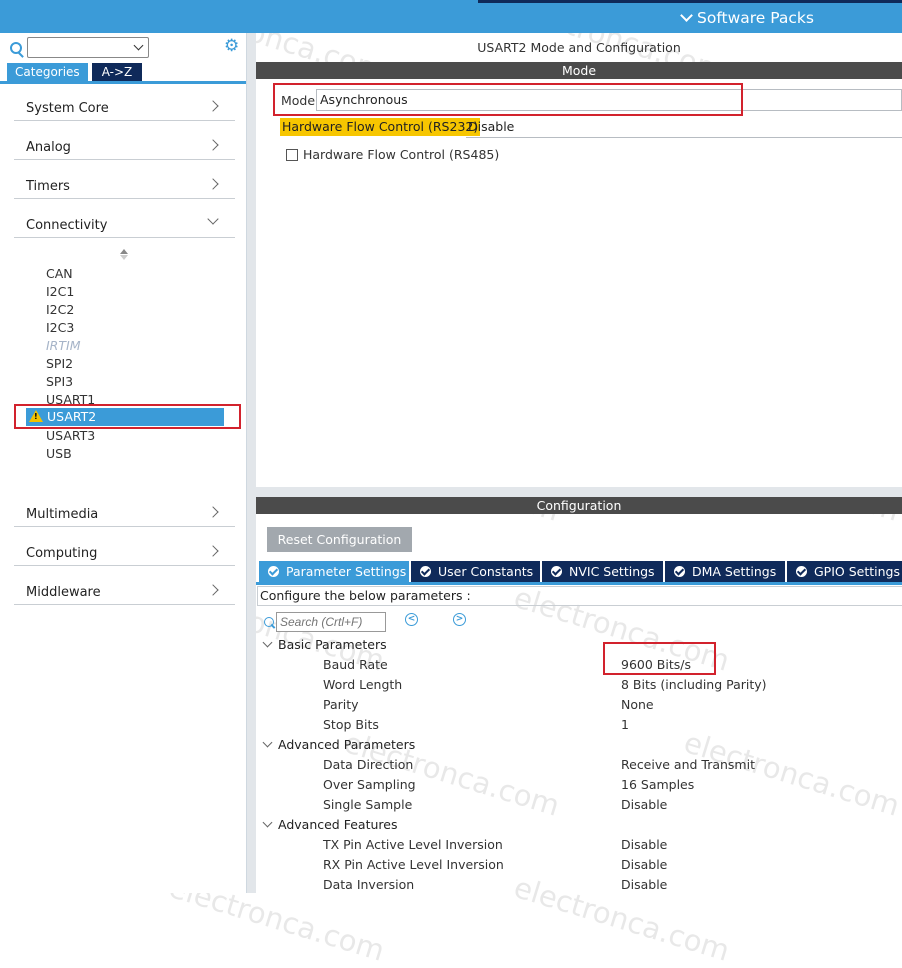 Image resolution: width=902 pixels, height=968 pixels. I want to click on param-name: Data Inversion, so click(369, 884).